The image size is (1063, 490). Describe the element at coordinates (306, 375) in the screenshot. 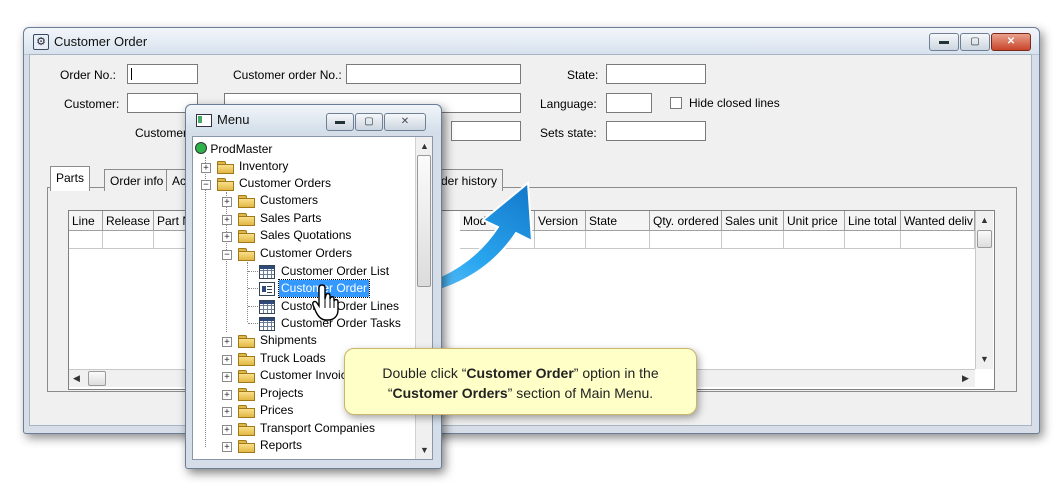

I see `tree-item-customer-invoices: Customer Invoice` at that location.